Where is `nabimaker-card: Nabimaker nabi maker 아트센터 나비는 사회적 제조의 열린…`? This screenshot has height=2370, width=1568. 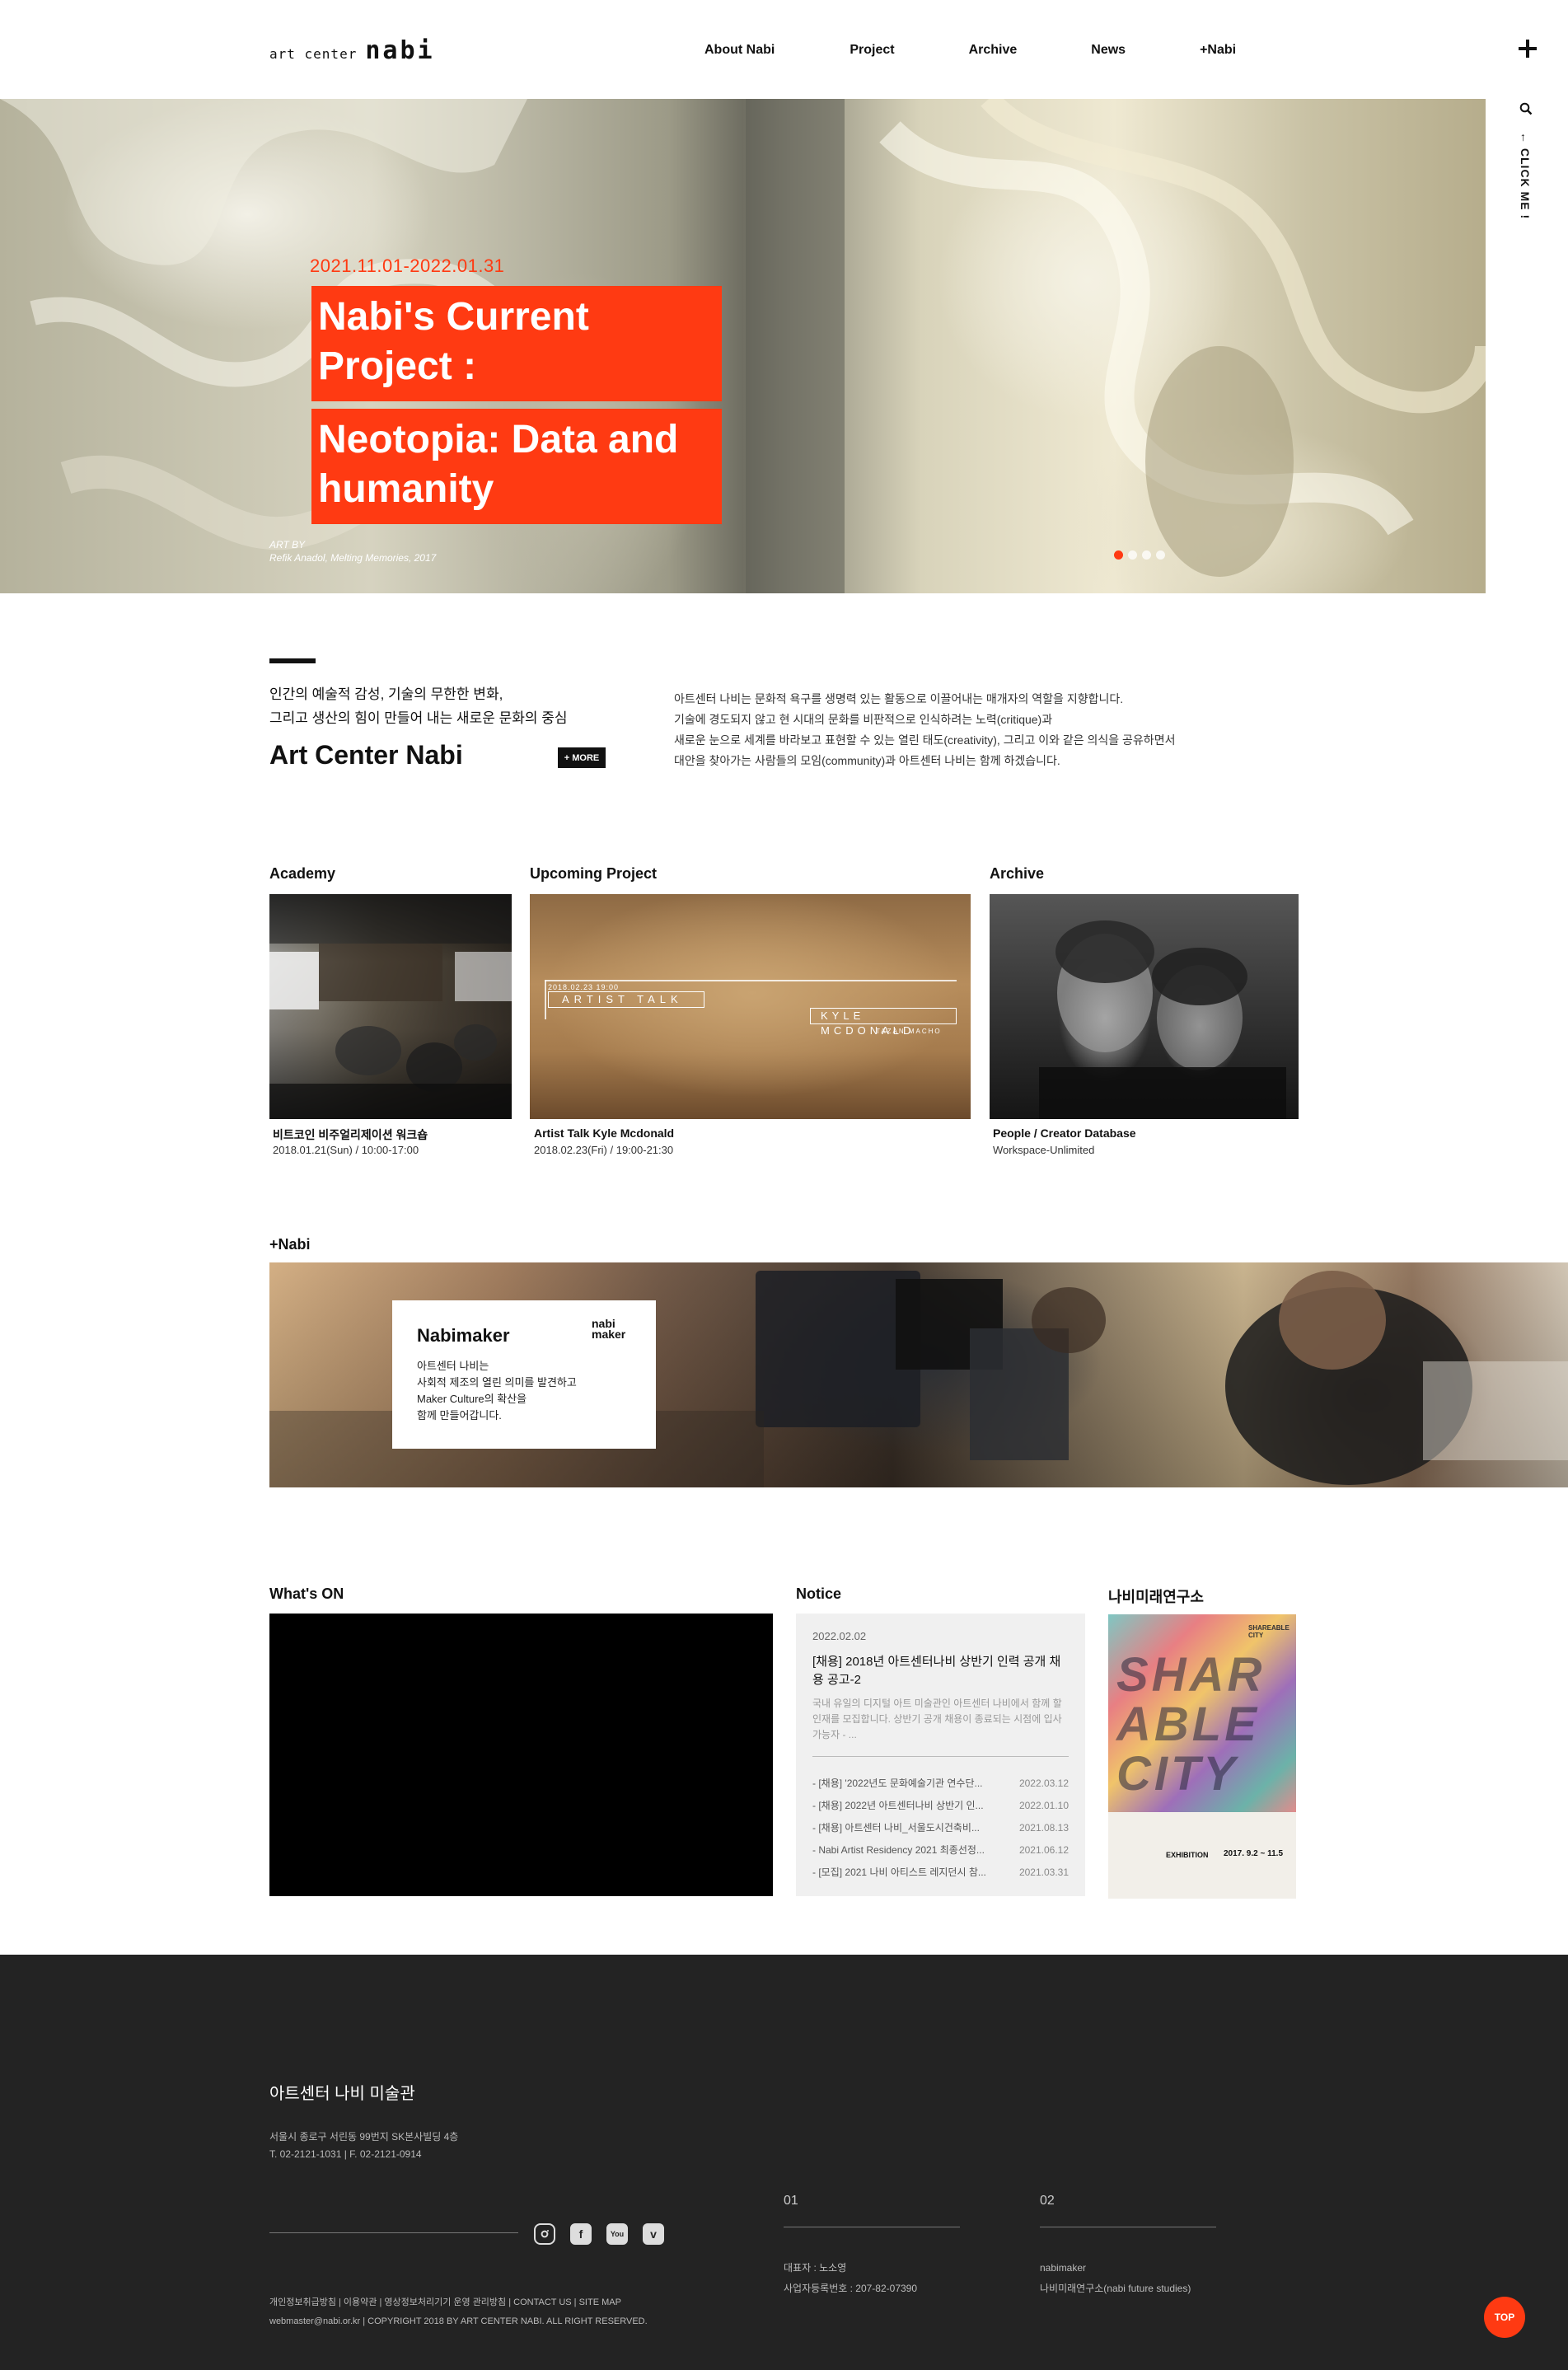
nabimaker-card: Nabimaker nabi maker 아트센터 나비는 사회적 제조의 열린… is located at coordinates (524, 1375).